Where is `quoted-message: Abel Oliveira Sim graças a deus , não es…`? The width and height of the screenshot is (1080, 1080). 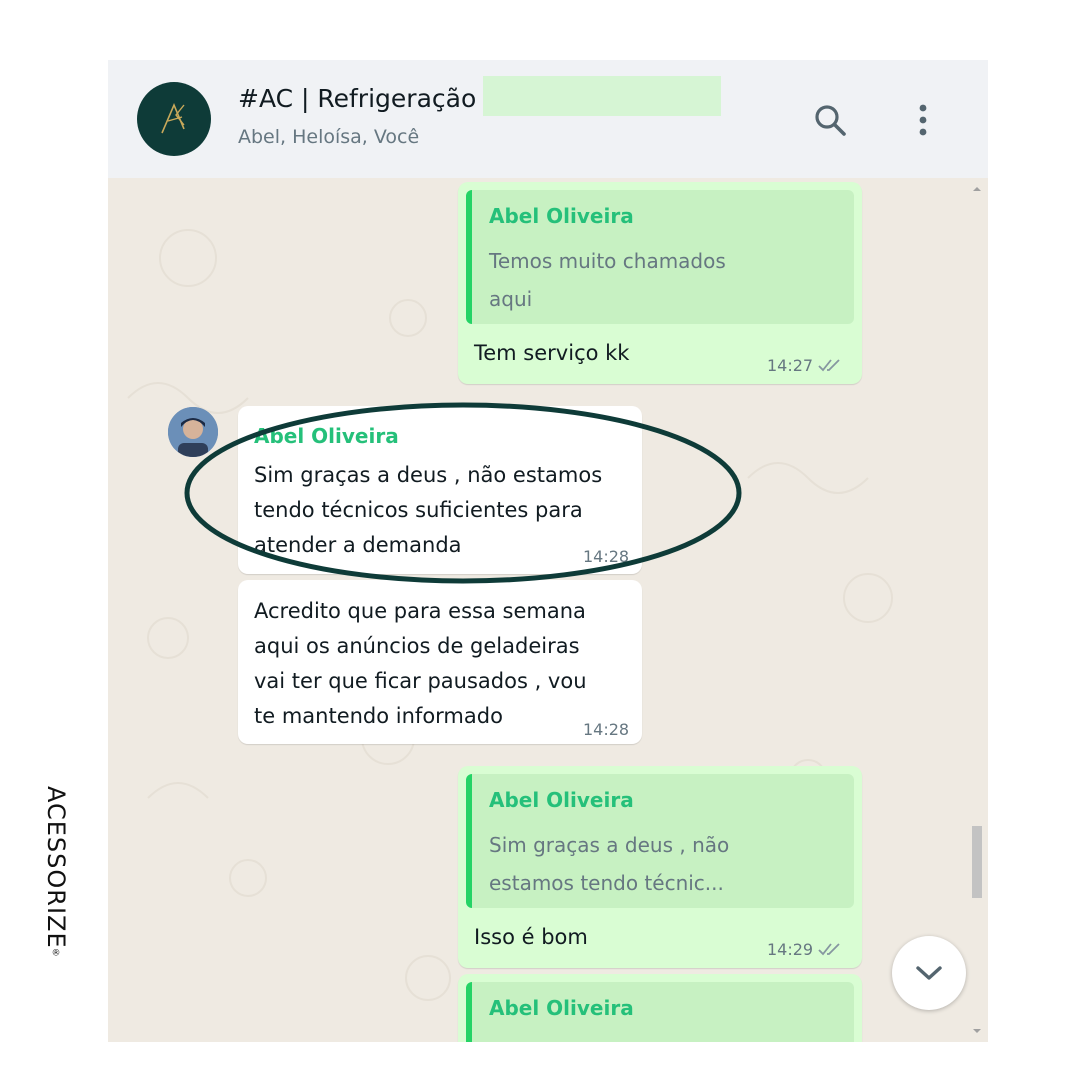
quoted-message: Abel Oliveira Sim graças a deus , não es… is located at coordinates (660, 841).